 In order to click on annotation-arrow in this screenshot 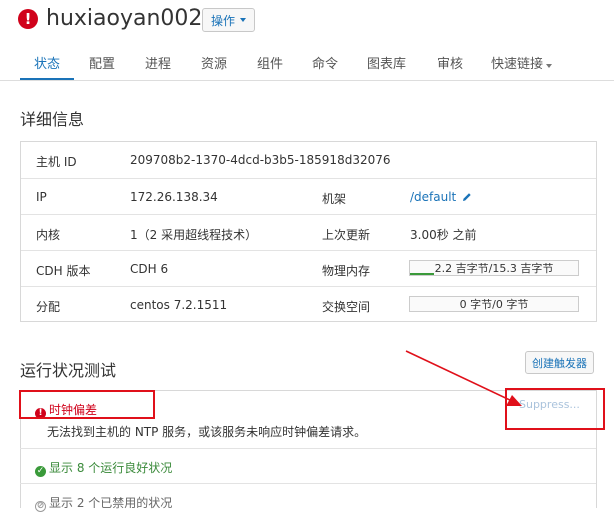, I will do `click(463, 378)`.